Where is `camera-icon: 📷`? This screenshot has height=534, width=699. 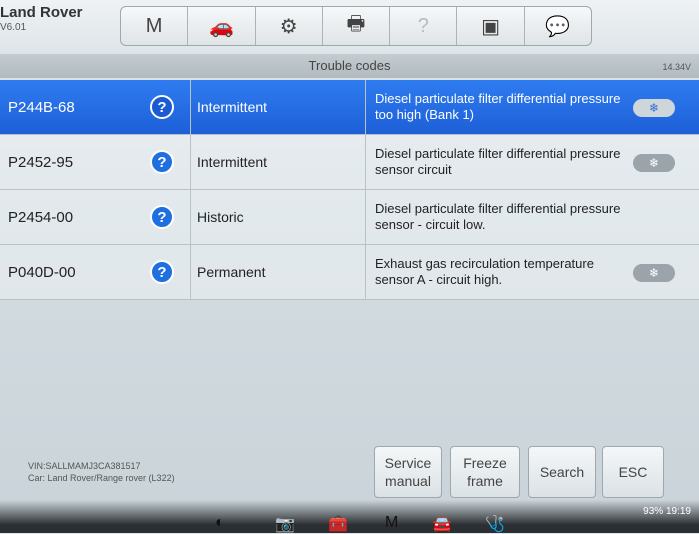
camera-icon: 📷 is located at coordinates (285, 524).